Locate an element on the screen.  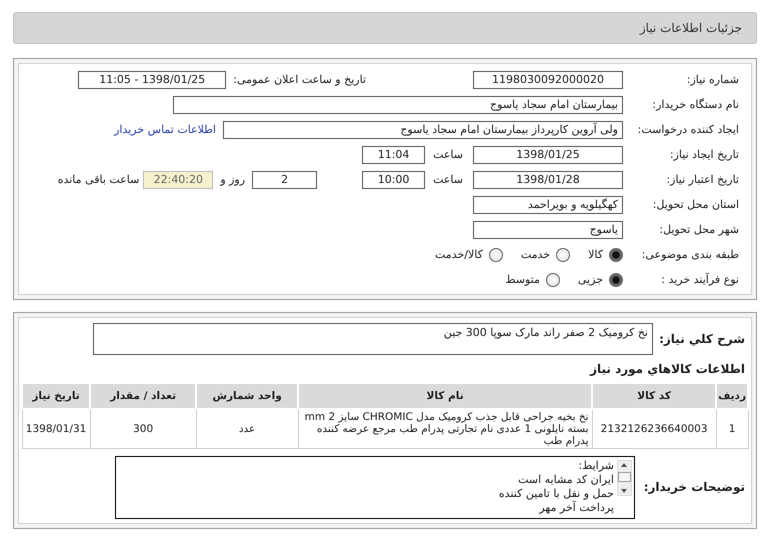
field-label: ایجاد کننده درخواست: is located at coordinates (688, 129).